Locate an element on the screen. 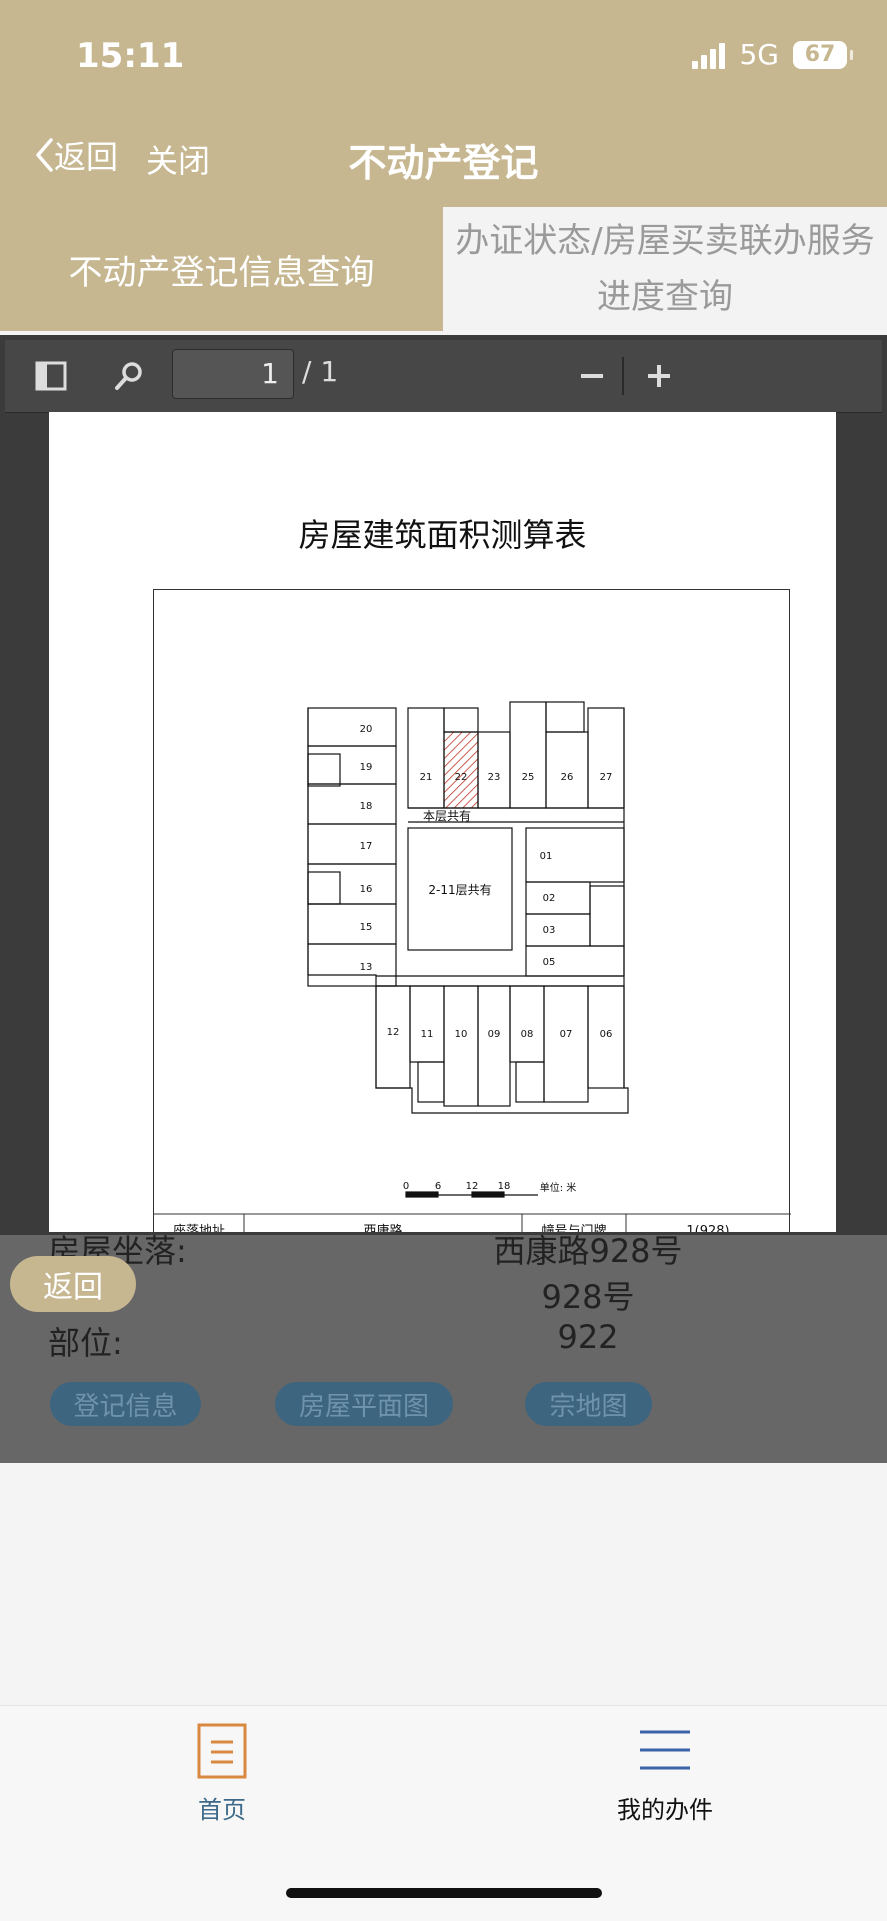 The height and width of the screenshot is (1921, 887). unit-label: 23 is located at coordinates (494, 777).